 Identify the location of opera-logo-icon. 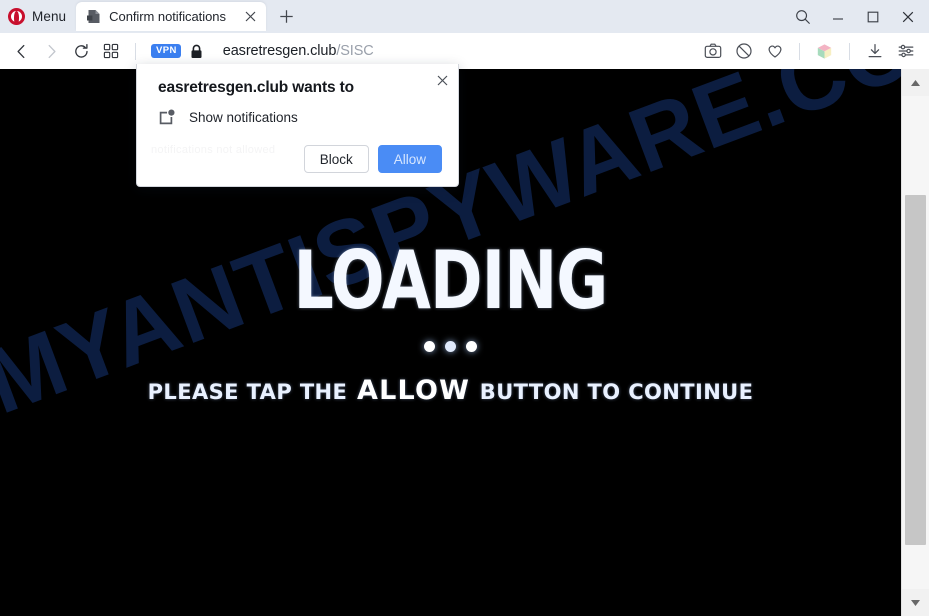
(16, 16).